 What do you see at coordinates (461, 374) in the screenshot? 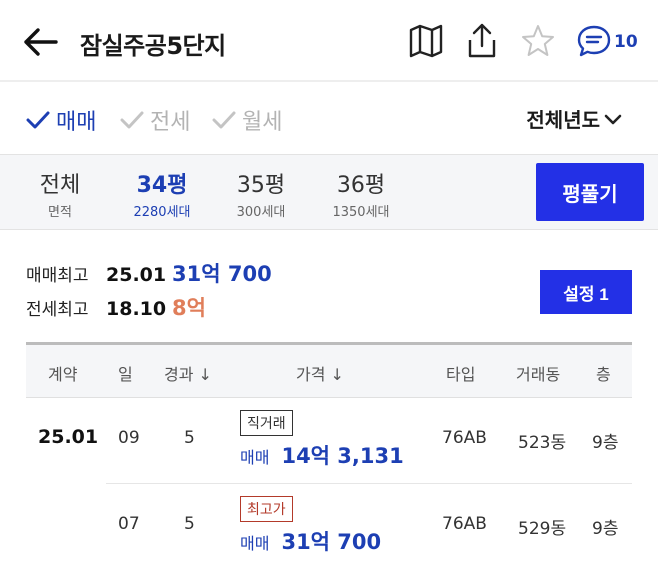
I see `column-header-type: 타입` at bounding box center [461, 374].